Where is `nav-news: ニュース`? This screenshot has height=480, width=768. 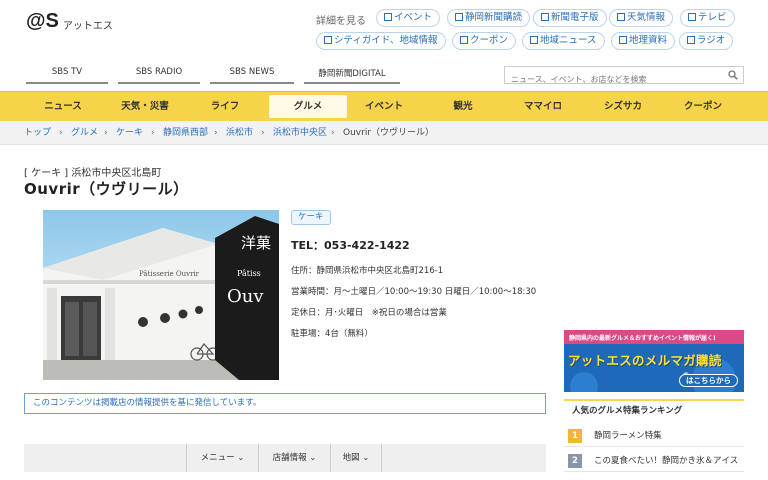
nav-news: ニュース is located at coordinates (63, 106).